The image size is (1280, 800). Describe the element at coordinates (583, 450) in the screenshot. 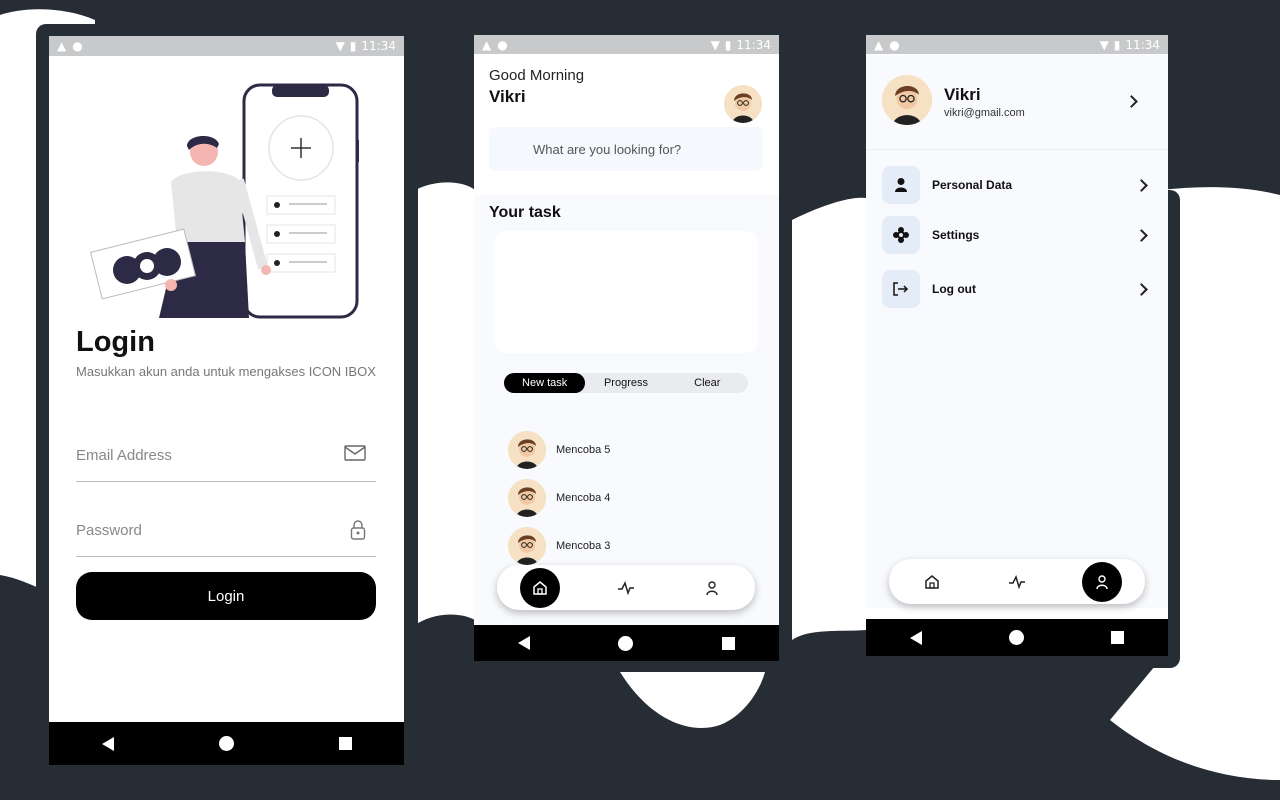

I see `task-label: Mencoba 5` at that location.